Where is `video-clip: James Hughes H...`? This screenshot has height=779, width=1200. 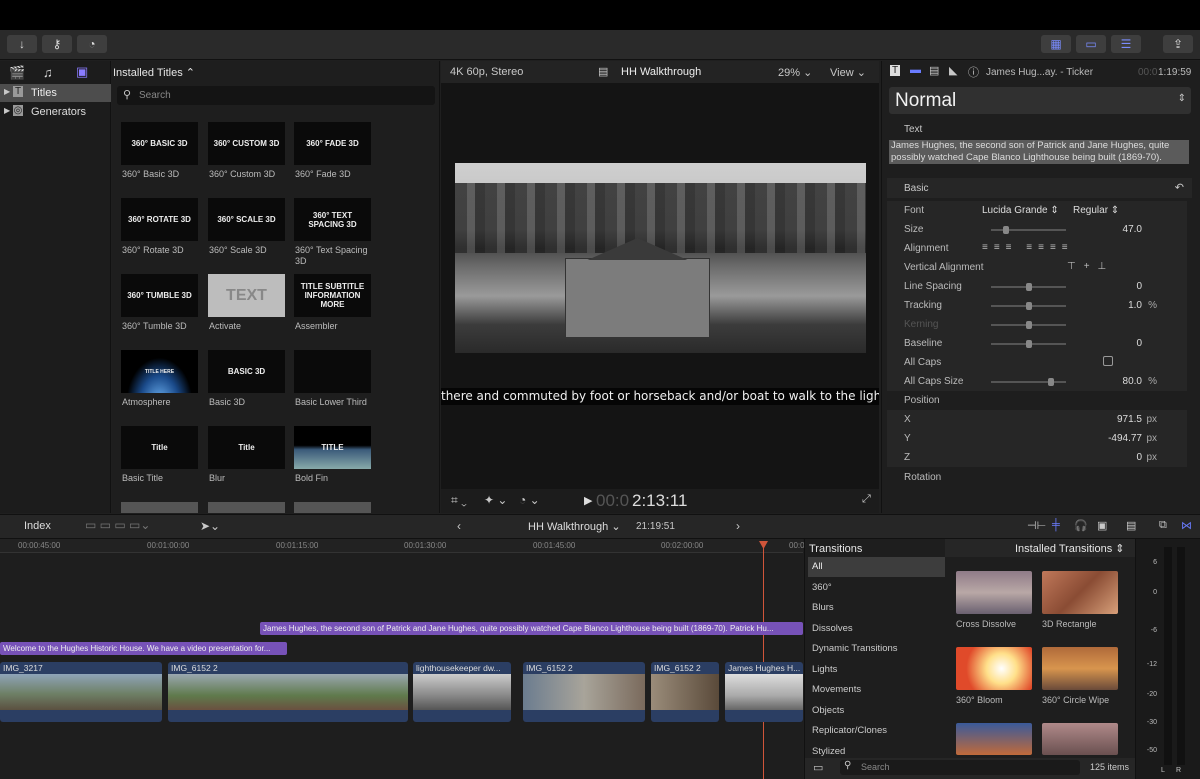
video-clip: James Hughes H... is located at coordinates (764, 692).